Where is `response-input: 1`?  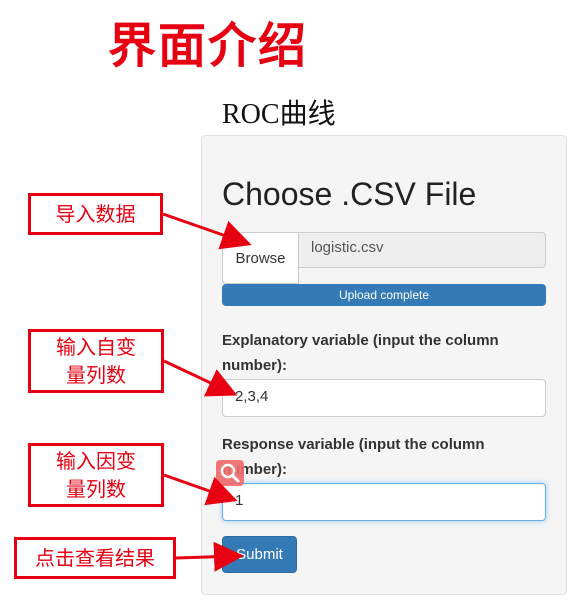
response-input: 1 is located at coordinates (384, 502).